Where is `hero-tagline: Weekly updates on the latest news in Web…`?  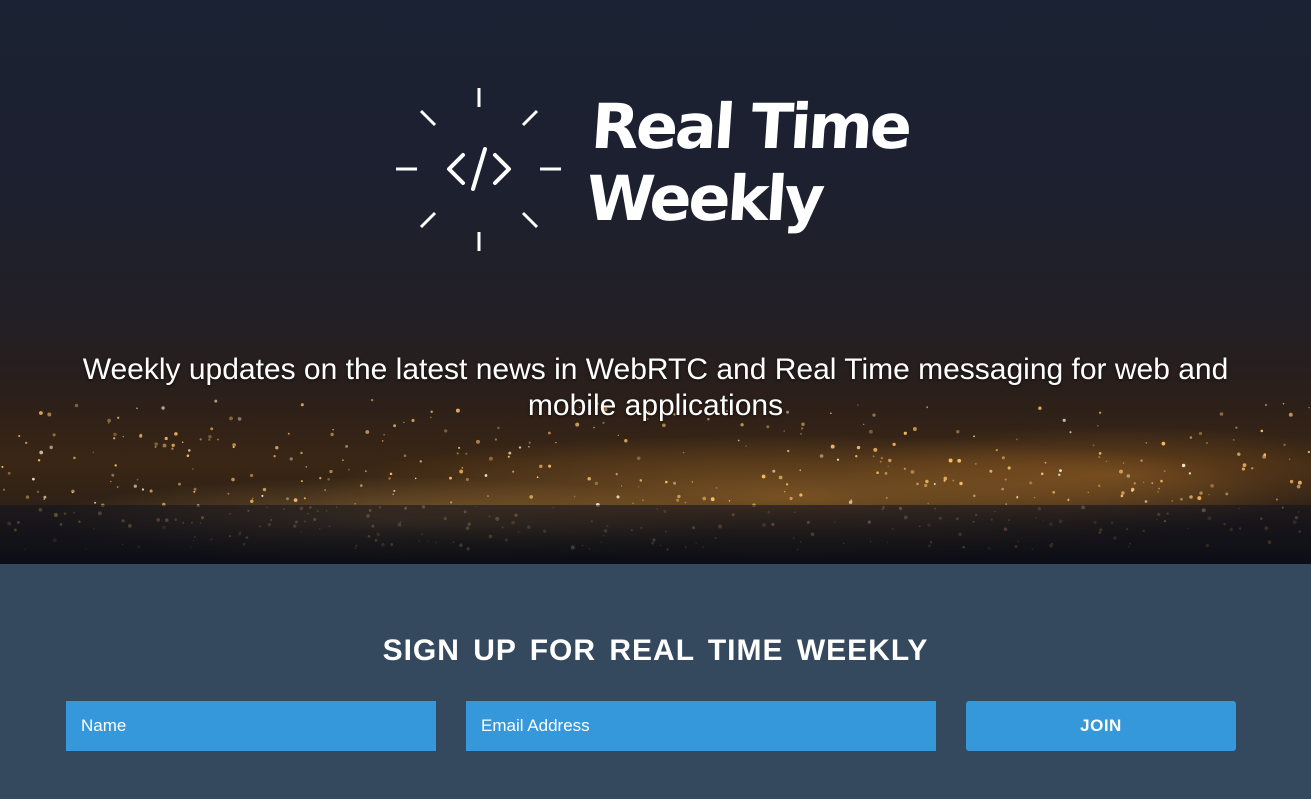
hero-tagline: Weekly updates on the latest news in Web… is located at coordinates (655, 387).